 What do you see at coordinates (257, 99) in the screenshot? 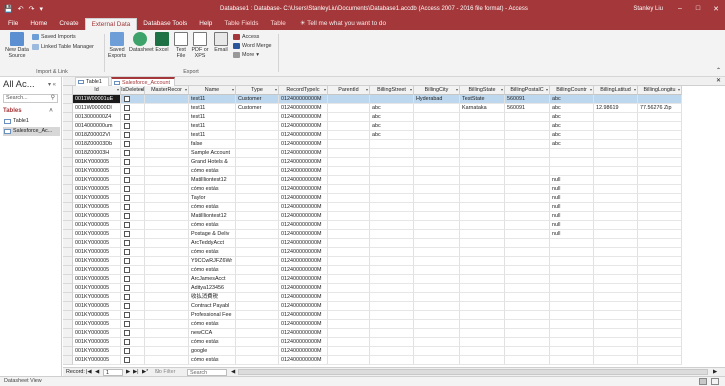
I see `table-cell-type: Customer` at bounding box center [257, 99].